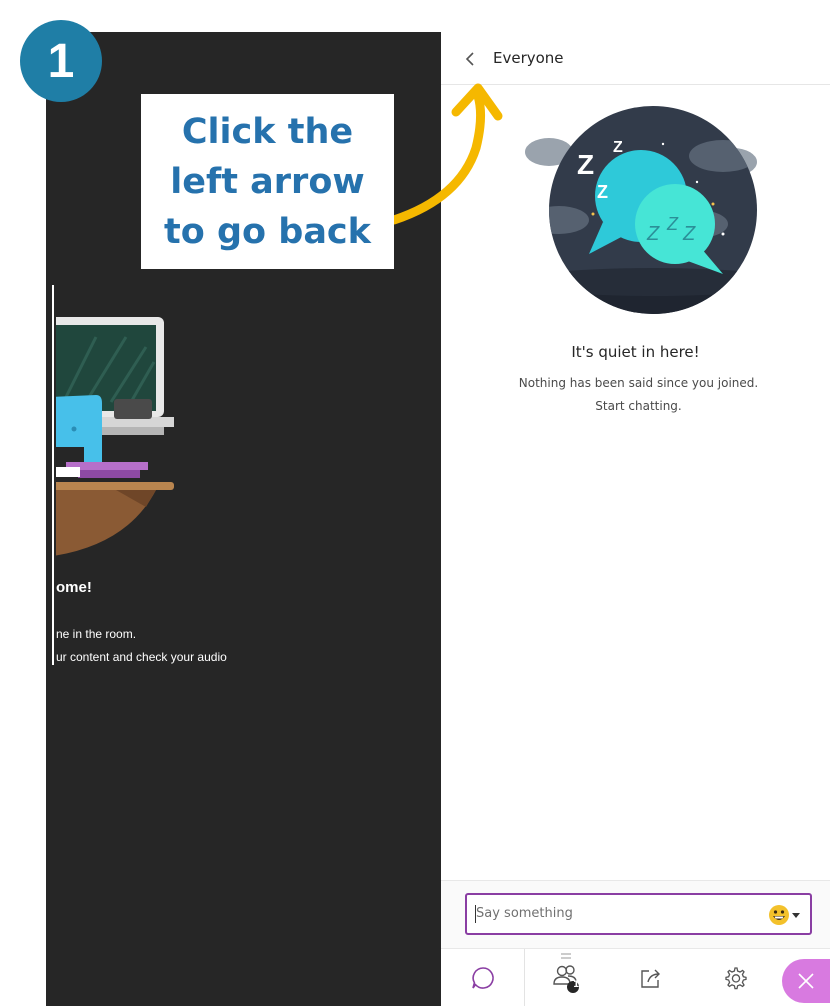 This screenshot has height=1006, width=830. I want to click on attendee-count-badge: 1, so click(576, 985).